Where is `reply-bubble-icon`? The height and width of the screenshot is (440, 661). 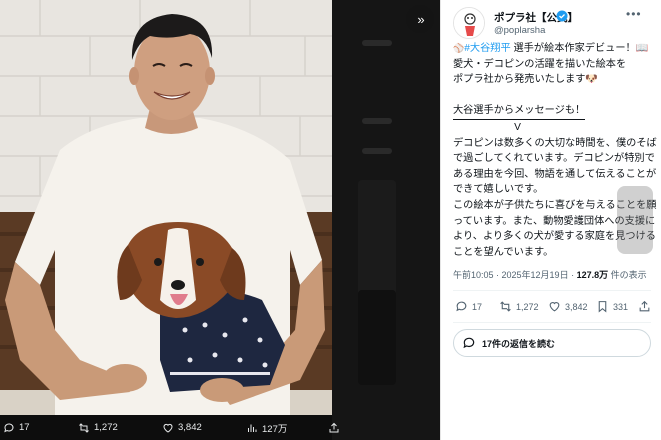 reply-bubble-icon is located at coordinates (469, 343).